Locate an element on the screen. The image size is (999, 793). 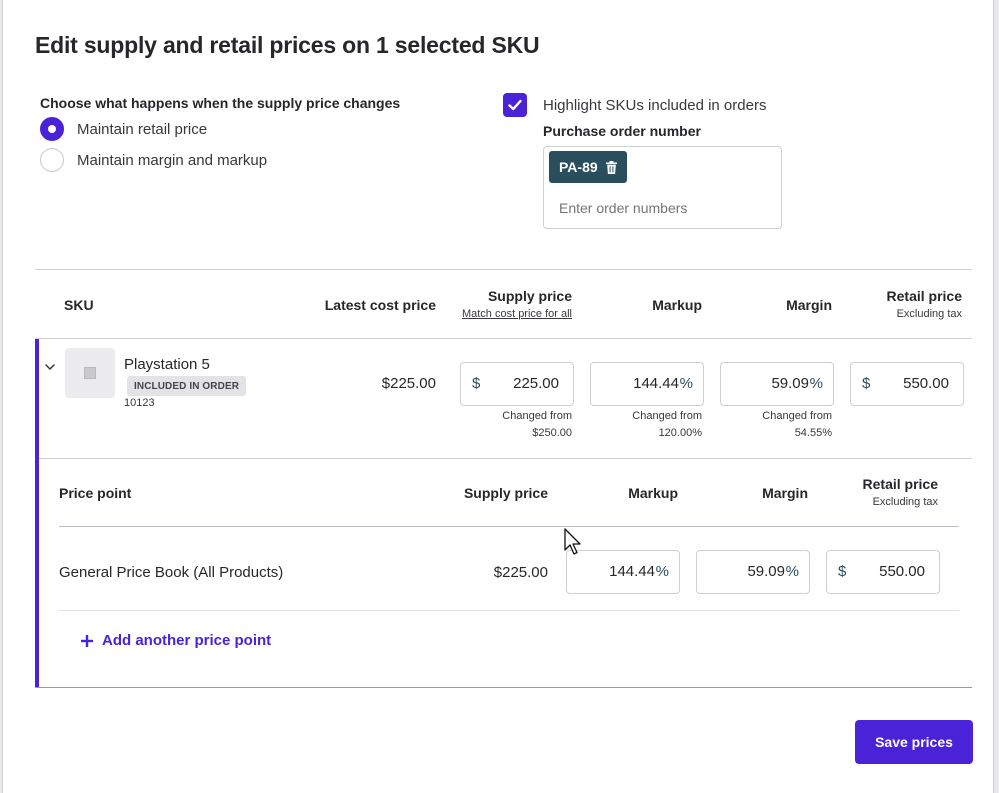
pp-retail-input: $ 550.00 is located at coordinates (883, 572).